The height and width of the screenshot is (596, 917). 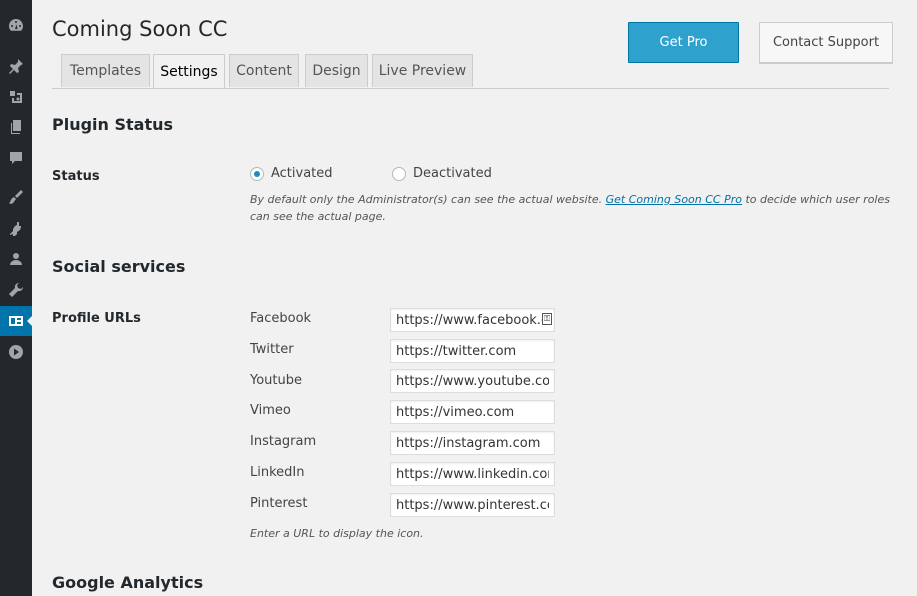 What do you see at coordinates (16, 290) in the screenshot?
I see `tools-icon` at bounding box center [16, 290].